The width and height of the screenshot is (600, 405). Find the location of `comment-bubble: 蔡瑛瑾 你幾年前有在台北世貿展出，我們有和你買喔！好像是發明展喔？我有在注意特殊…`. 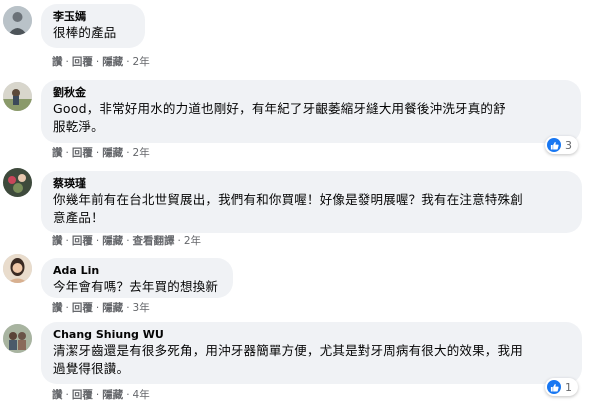

comment-bubble: 蔡瑛瑾 你幾年前有在台北世貿展出，我們有和你買喔！好像是發明展喔？我有在注意特殊… is located at coordinates (311, 202).